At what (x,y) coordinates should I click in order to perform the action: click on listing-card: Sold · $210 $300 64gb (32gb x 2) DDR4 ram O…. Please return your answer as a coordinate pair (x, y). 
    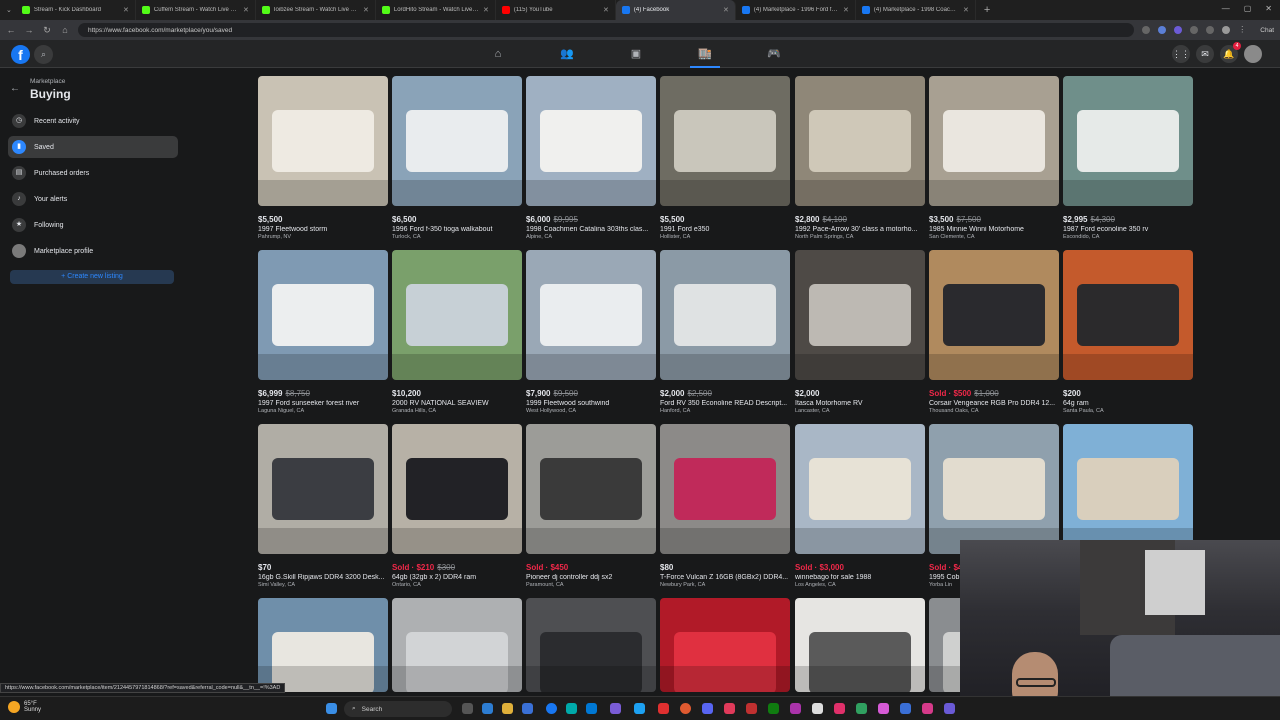
    Looking at the image, I should click on (457, 506).